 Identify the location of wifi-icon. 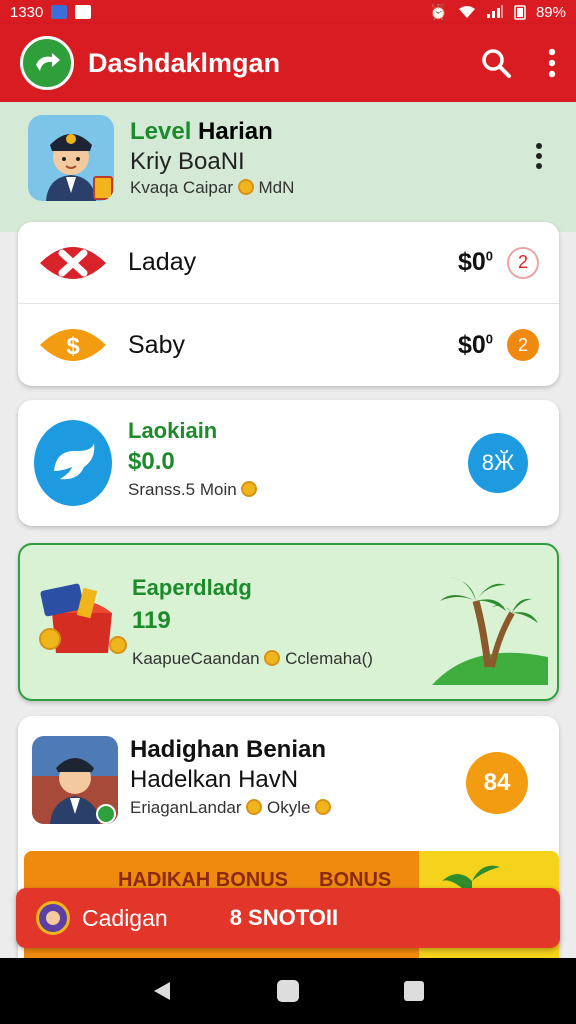
(466, 12).